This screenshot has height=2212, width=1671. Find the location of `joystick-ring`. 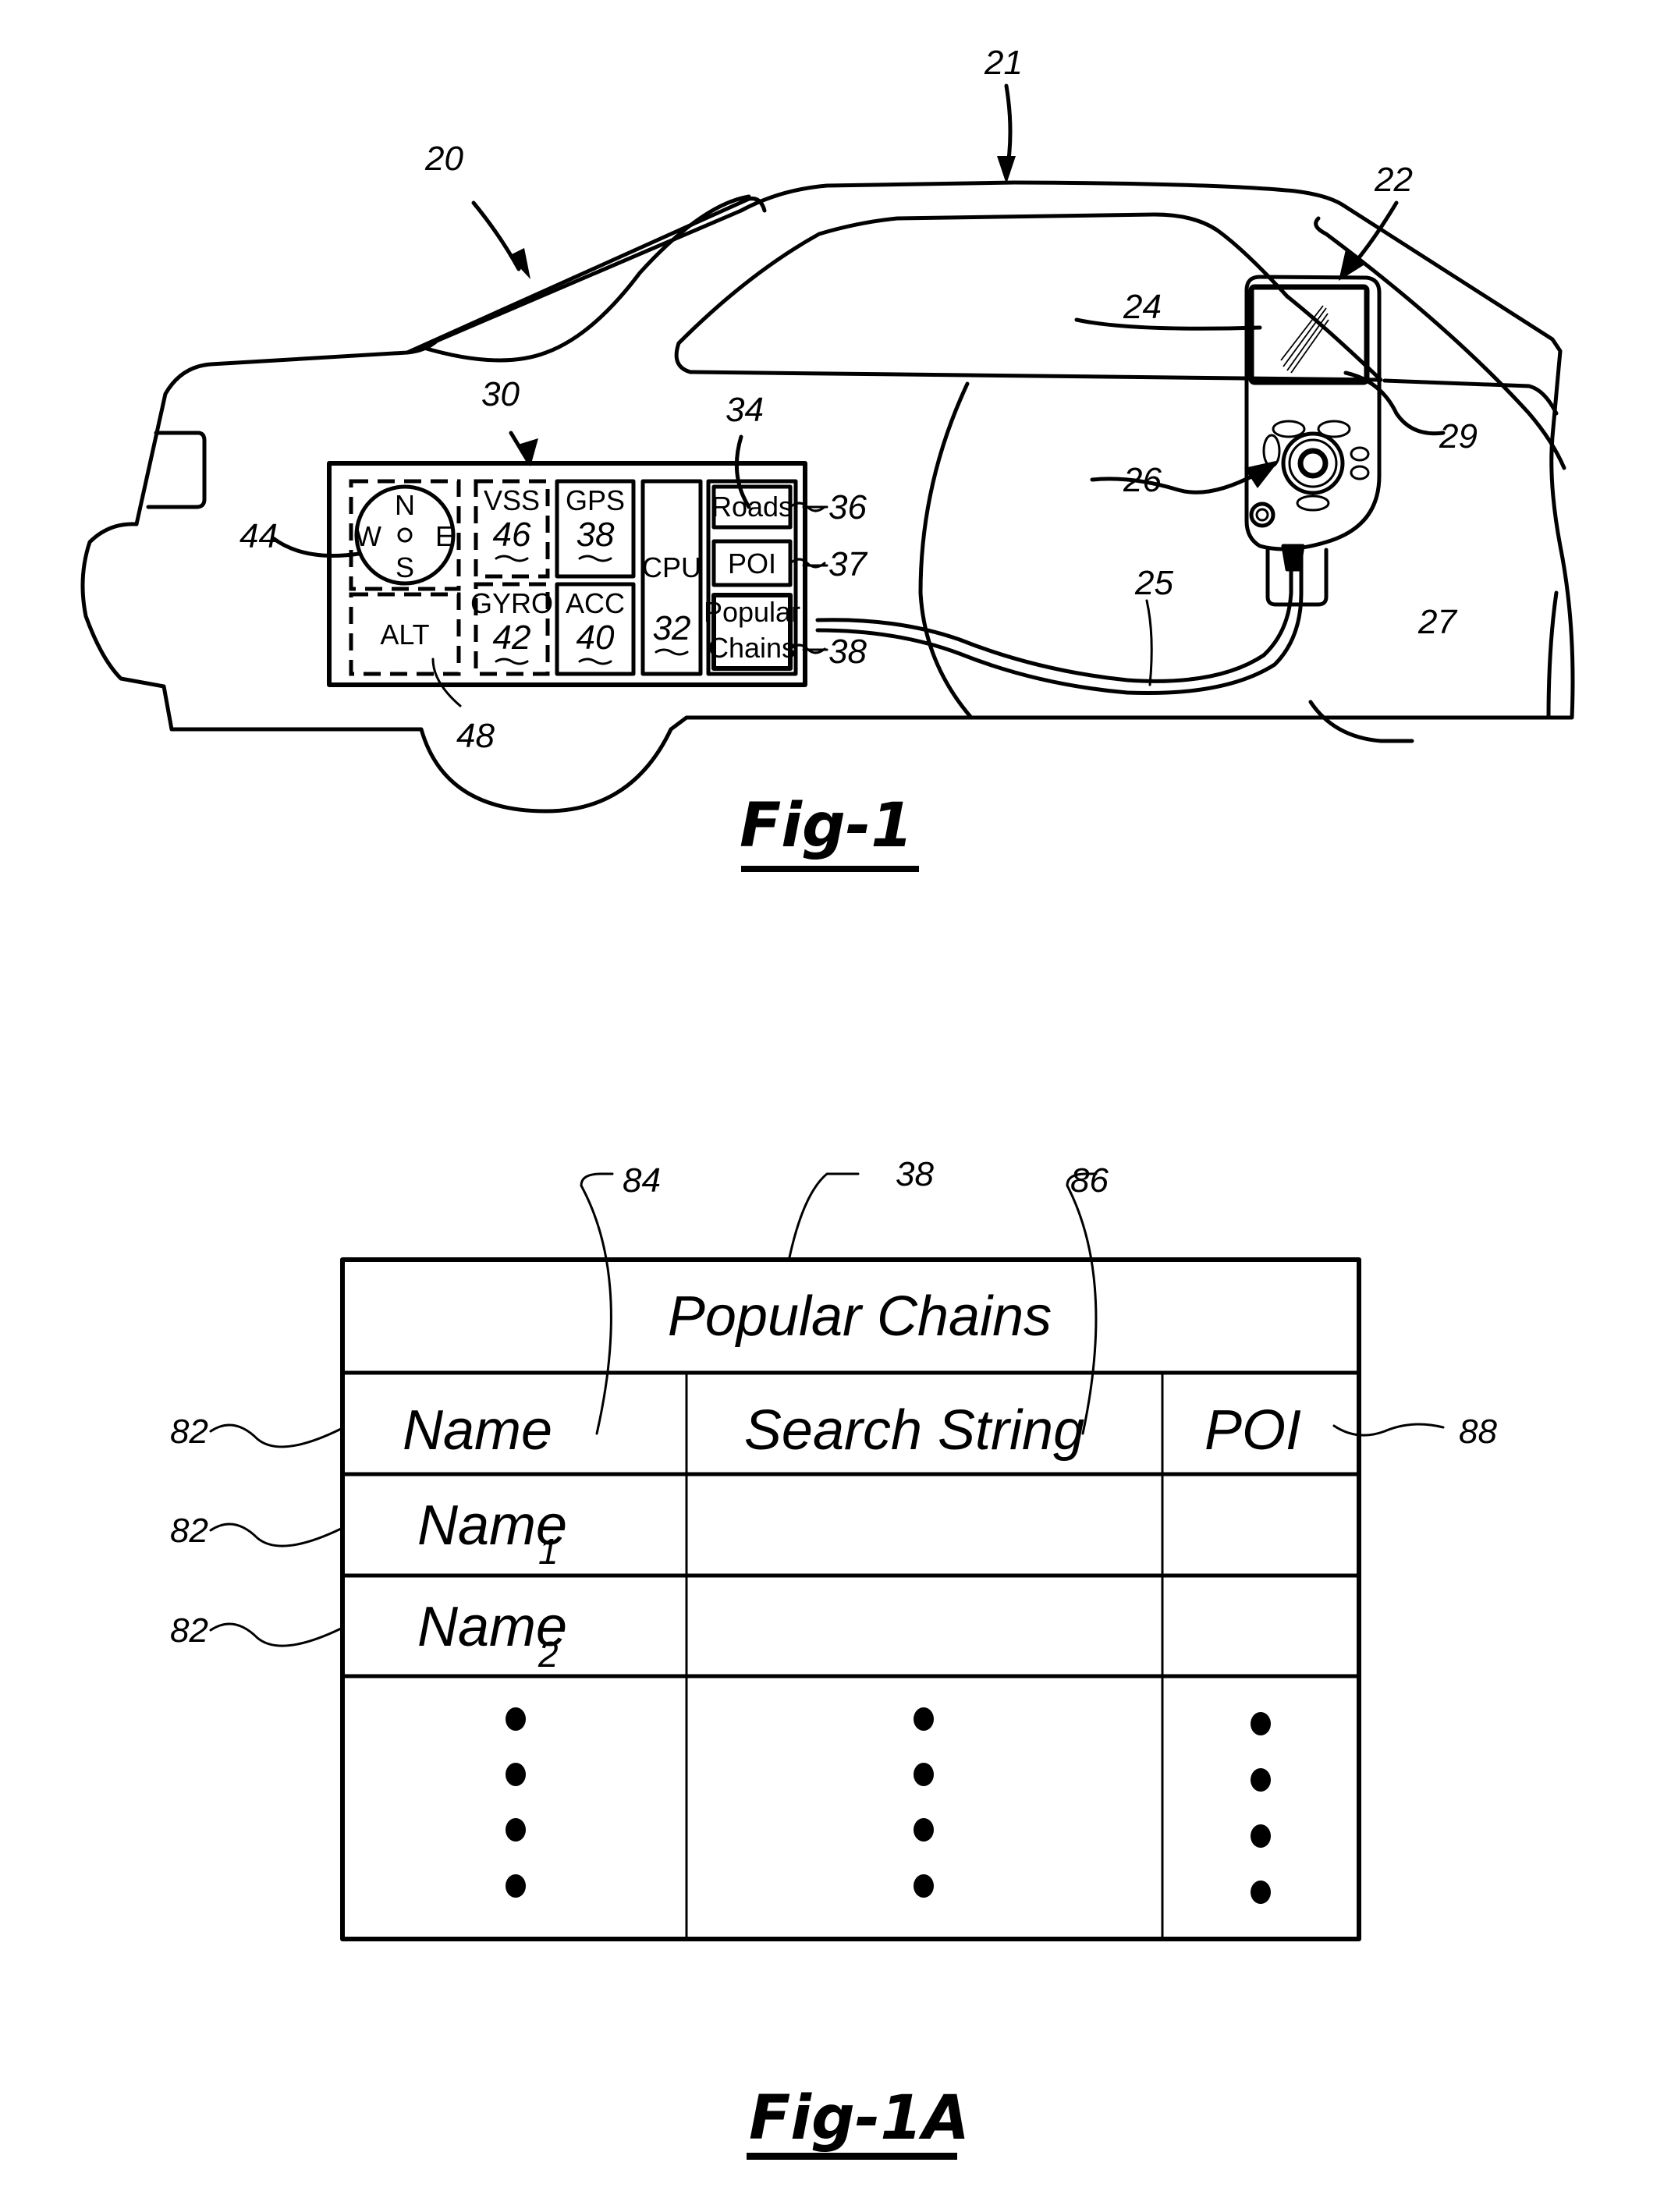

joystick-ring is located at coordinates (1313, 463).